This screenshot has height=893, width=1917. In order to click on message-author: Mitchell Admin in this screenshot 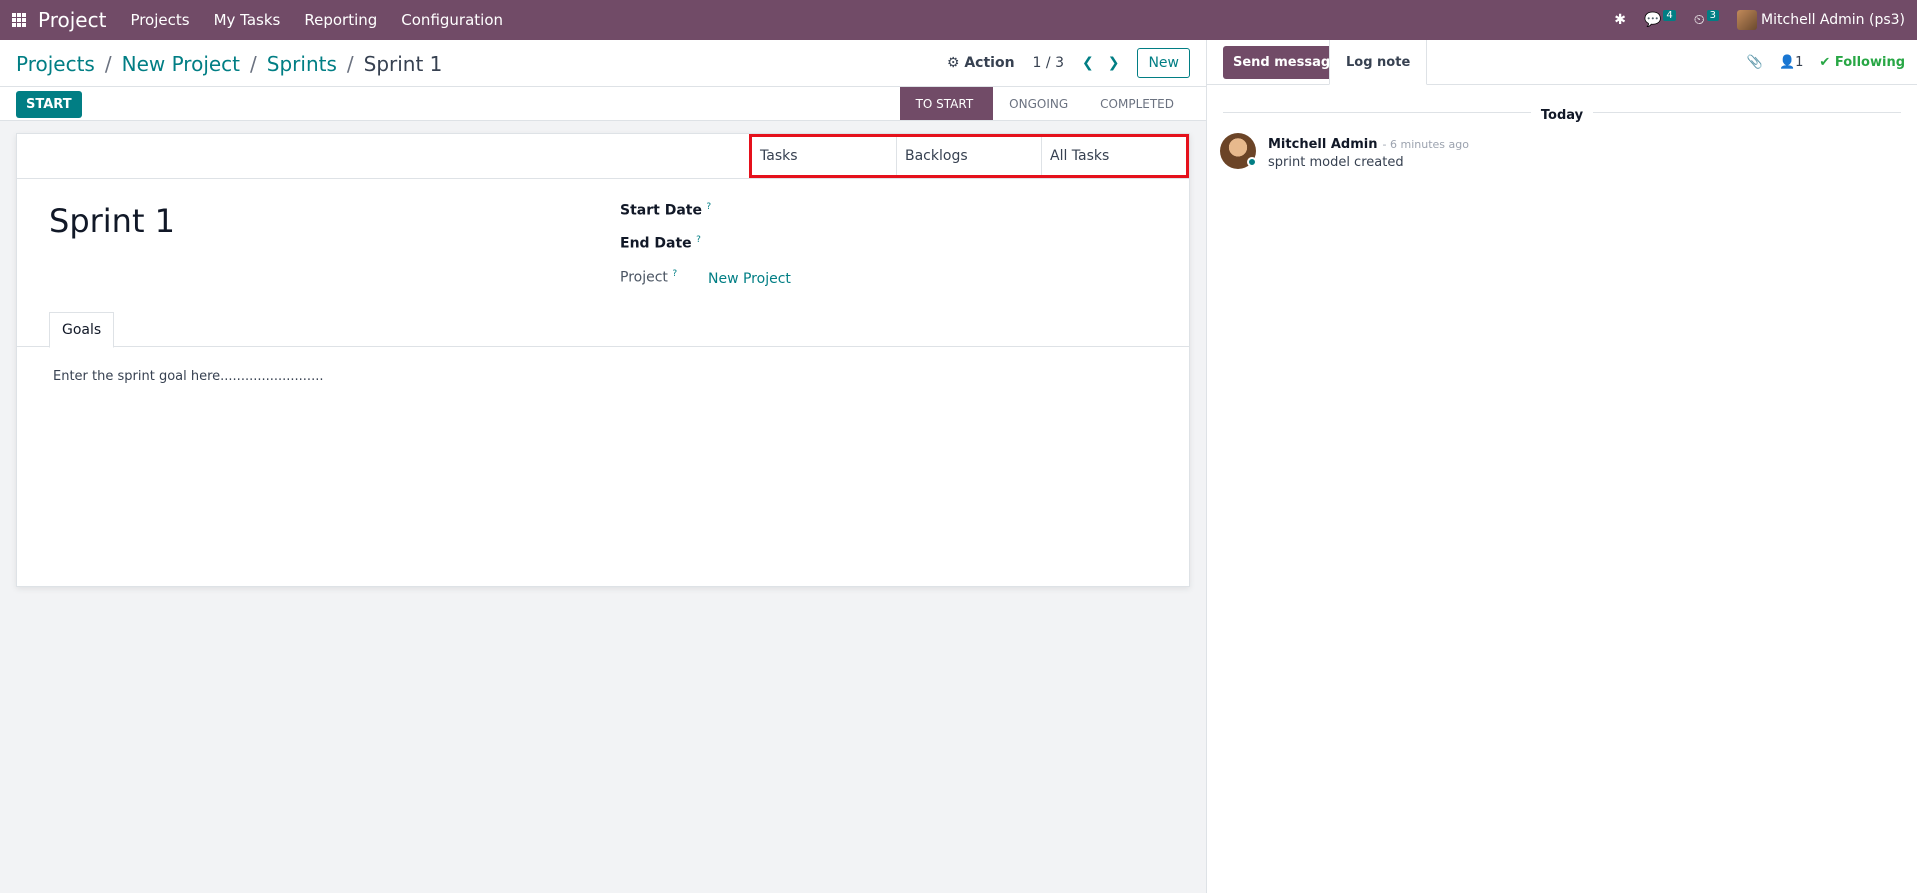, I will do `click(1322, 144)`.